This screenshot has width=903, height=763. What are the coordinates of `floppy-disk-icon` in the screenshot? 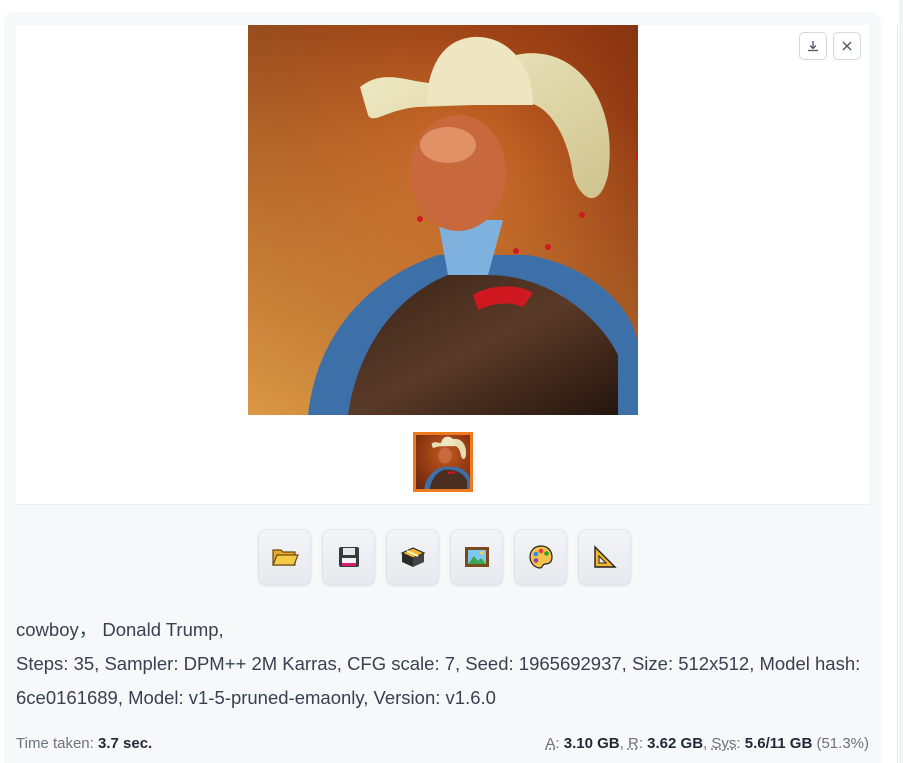 It's located at (348, 557).